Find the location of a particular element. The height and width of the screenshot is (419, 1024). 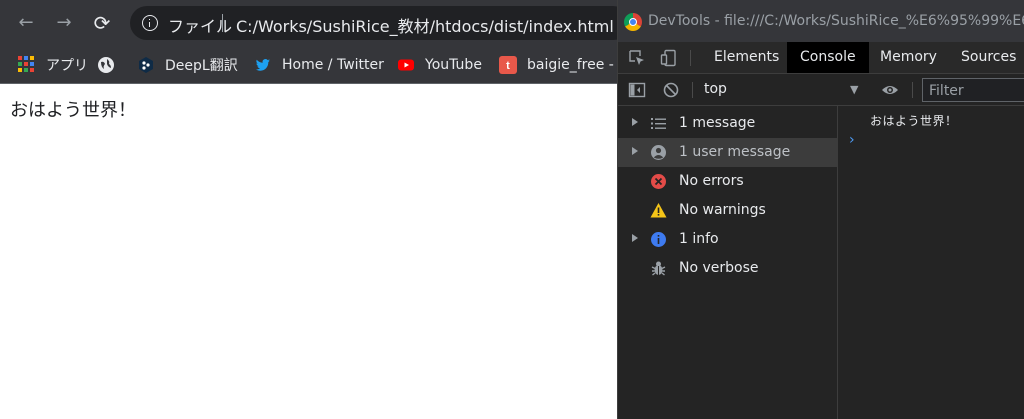

tab-elements: Elements is located at coordinates (746, 57).